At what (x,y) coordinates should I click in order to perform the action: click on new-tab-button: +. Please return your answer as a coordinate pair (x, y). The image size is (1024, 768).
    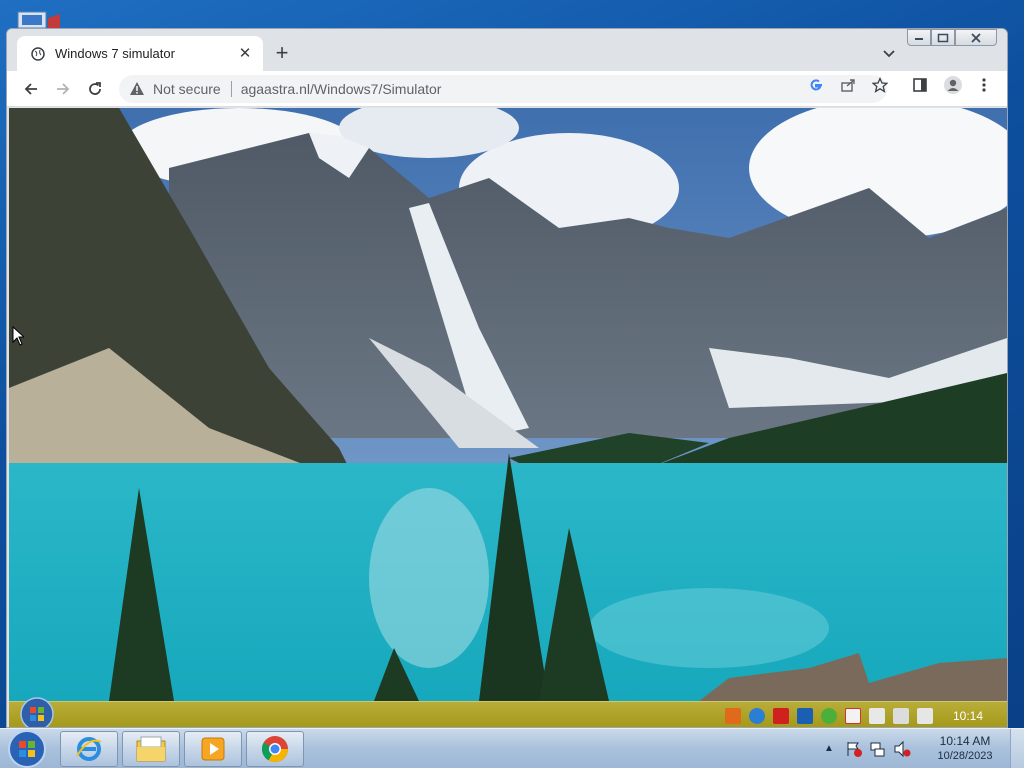
    Looking at the image, I should click on (282, 54).